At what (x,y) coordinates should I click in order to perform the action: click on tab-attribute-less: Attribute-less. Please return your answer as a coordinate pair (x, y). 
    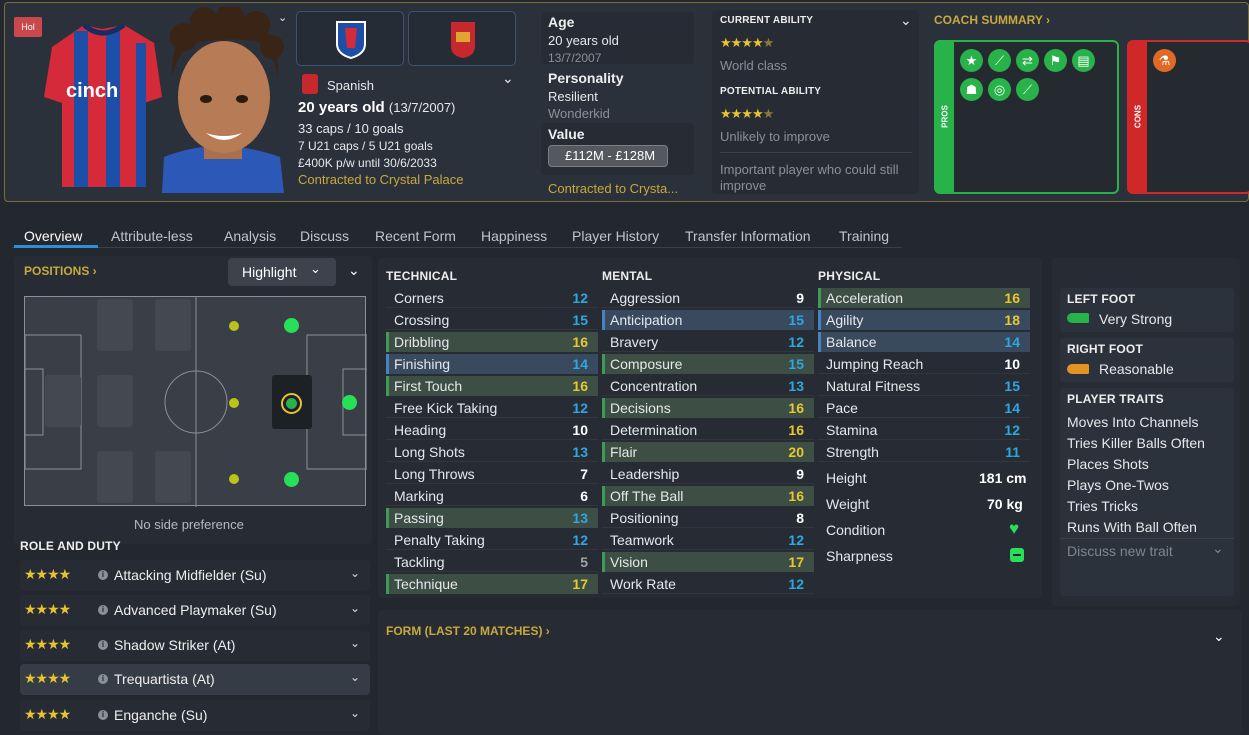
    Looking at the image, I should click on (152, 236).